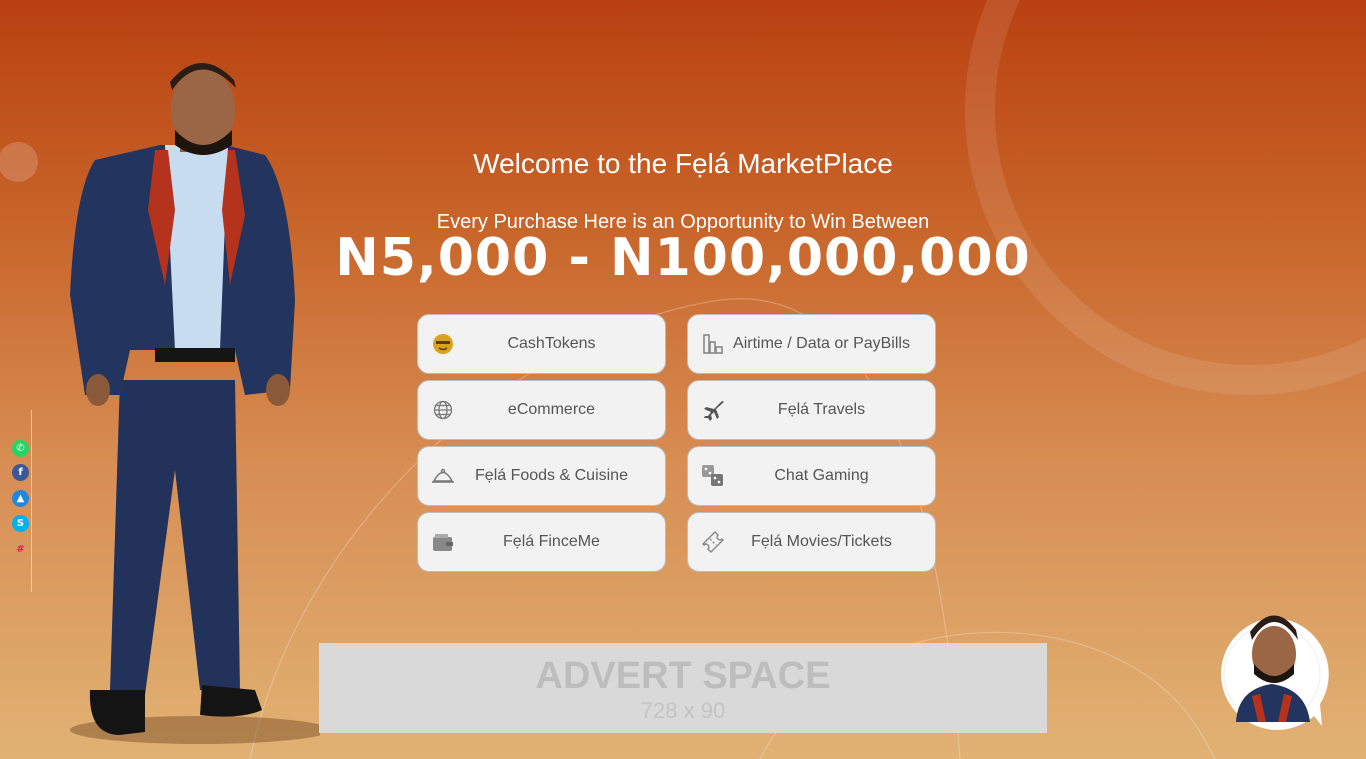  Describe the element at coordinates (683, 710) in the screenshot. I see `advert-size: 728 x 90` at that location.